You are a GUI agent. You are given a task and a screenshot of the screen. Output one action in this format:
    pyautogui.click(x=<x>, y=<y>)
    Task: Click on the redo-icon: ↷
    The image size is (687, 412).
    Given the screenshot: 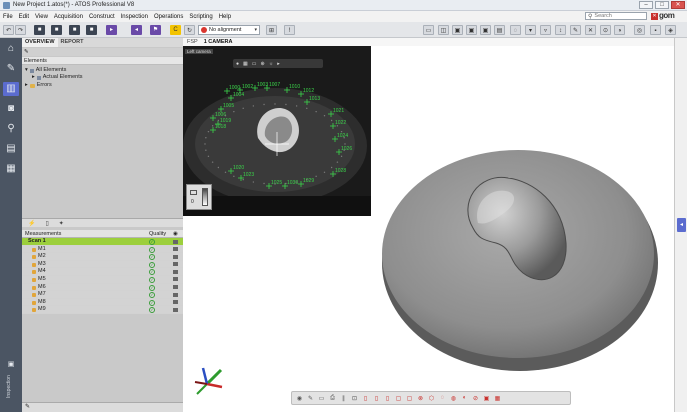 What is the action you would take?
    pyautogui.click(x=20, y=30)
    